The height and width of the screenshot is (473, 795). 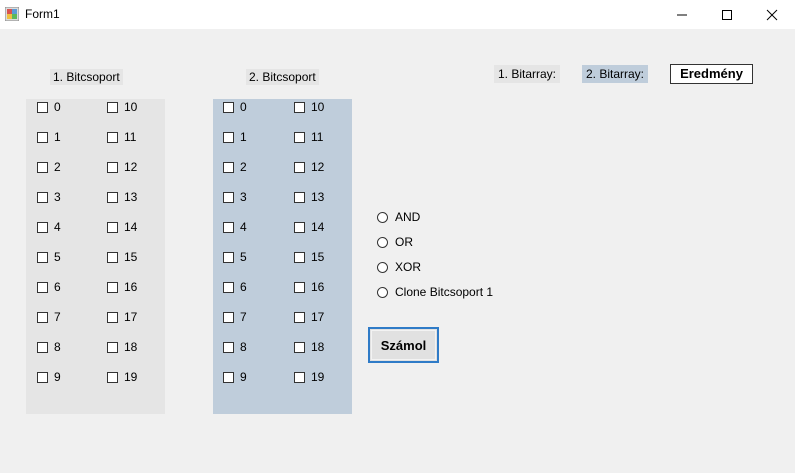 I want to click on close-button, so click(x=772, y=14).